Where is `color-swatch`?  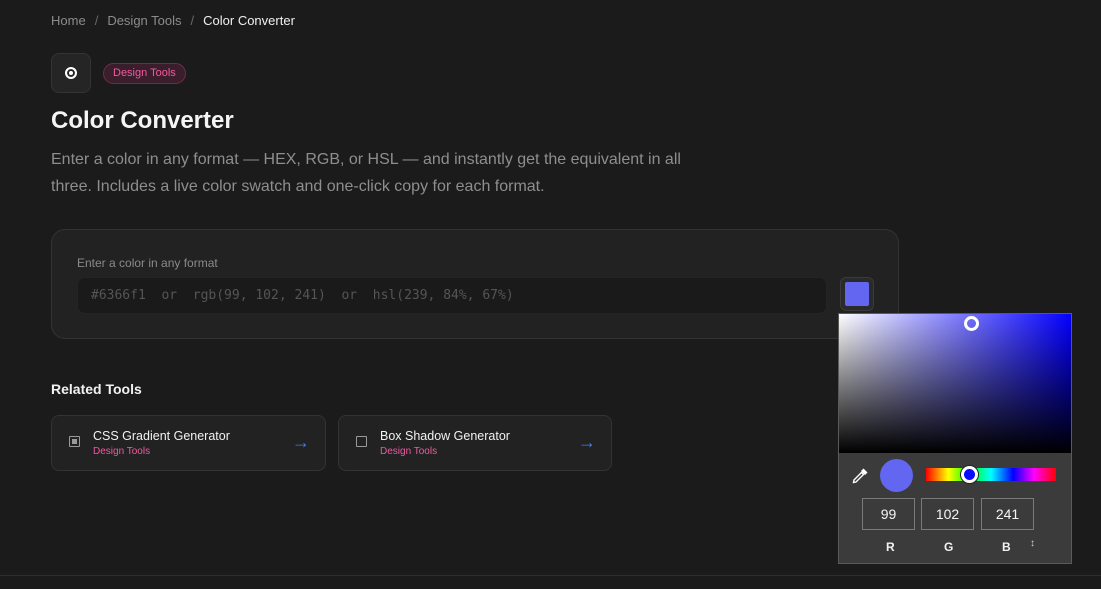
color-swatch is located at coordinates (857, 294).